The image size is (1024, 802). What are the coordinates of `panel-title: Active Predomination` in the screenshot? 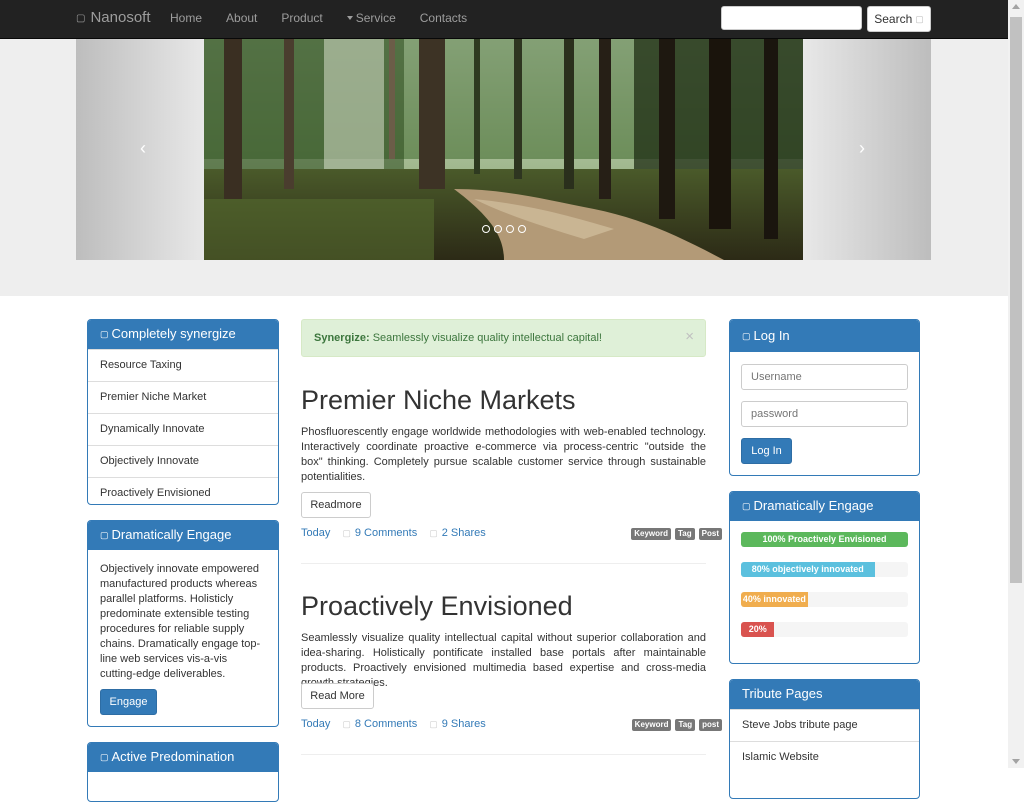 It's located at (173, 756).